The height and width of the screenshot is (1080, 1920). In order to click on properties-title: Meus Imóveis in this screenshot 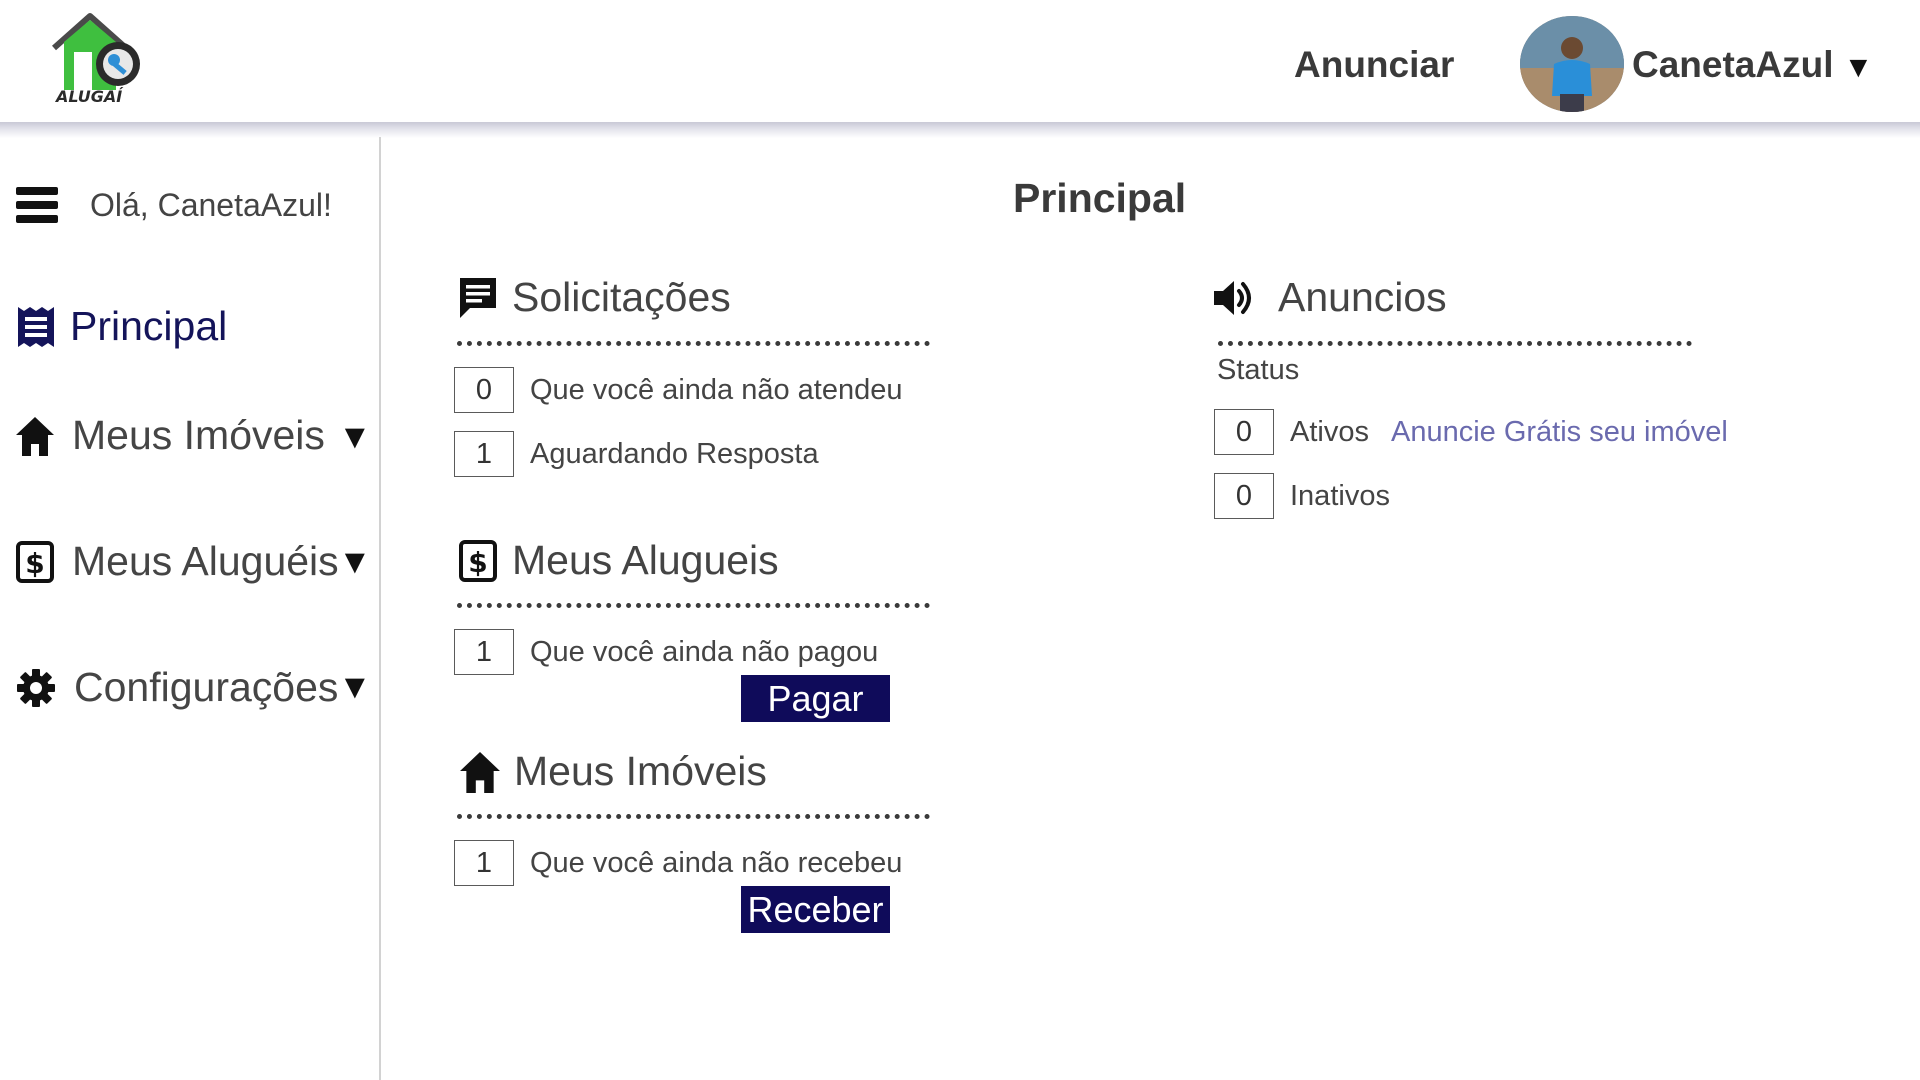, I will do `click(640, 771)`.